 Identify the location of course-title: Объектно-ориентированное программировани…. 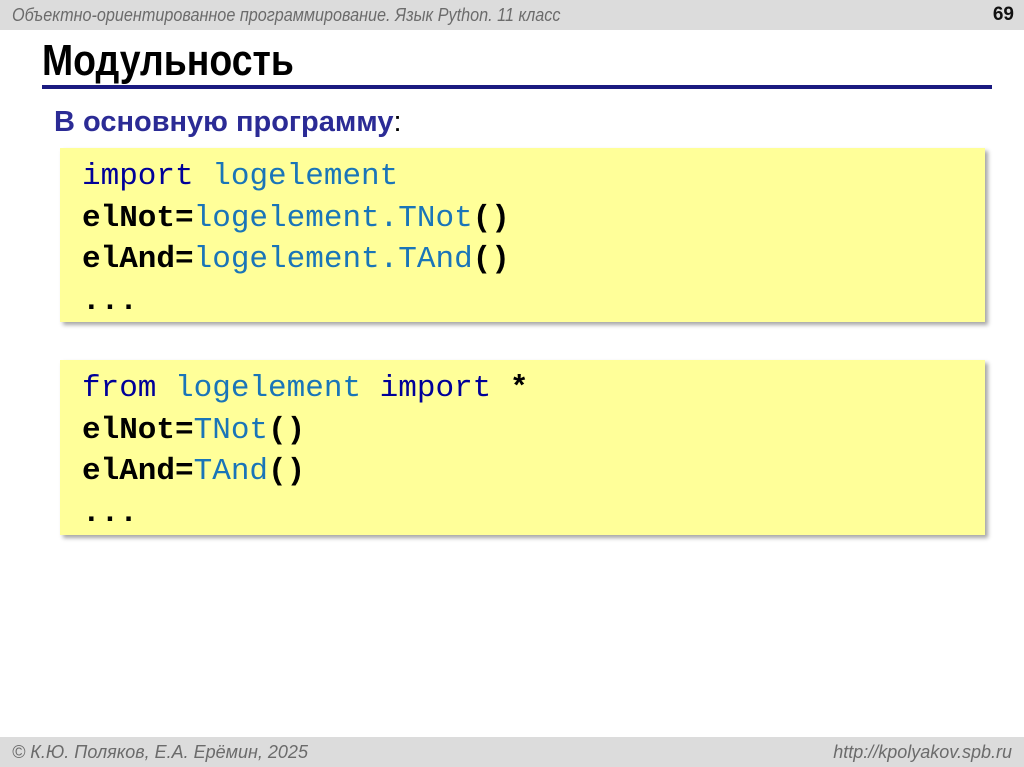
(286, 15).